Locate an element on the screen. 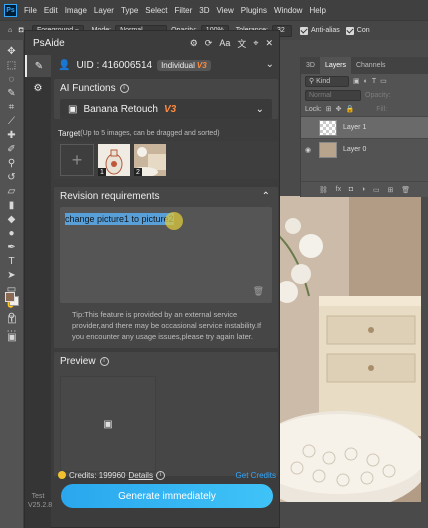 This screenshot has width=428, height=528. preview-image-box: ▣ is located at coordinates (108, 424).